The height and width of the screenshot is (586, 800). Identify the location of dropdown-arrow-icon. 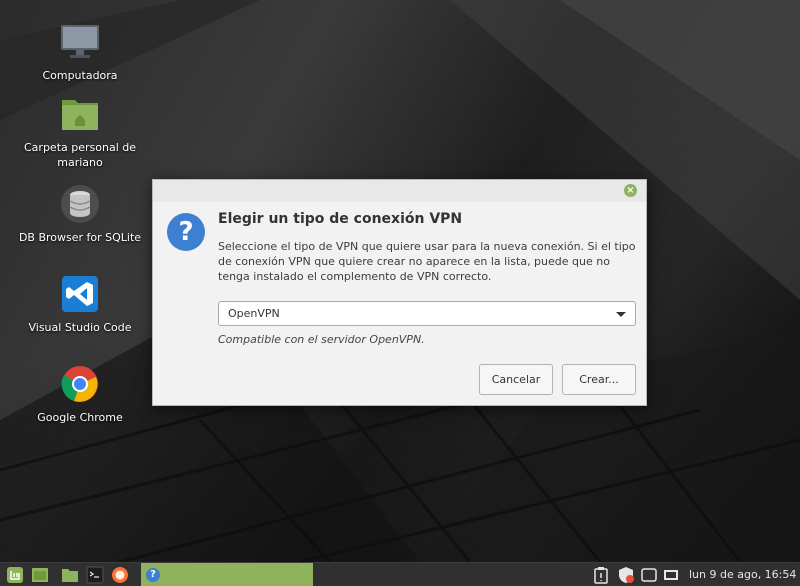
(621, 314).